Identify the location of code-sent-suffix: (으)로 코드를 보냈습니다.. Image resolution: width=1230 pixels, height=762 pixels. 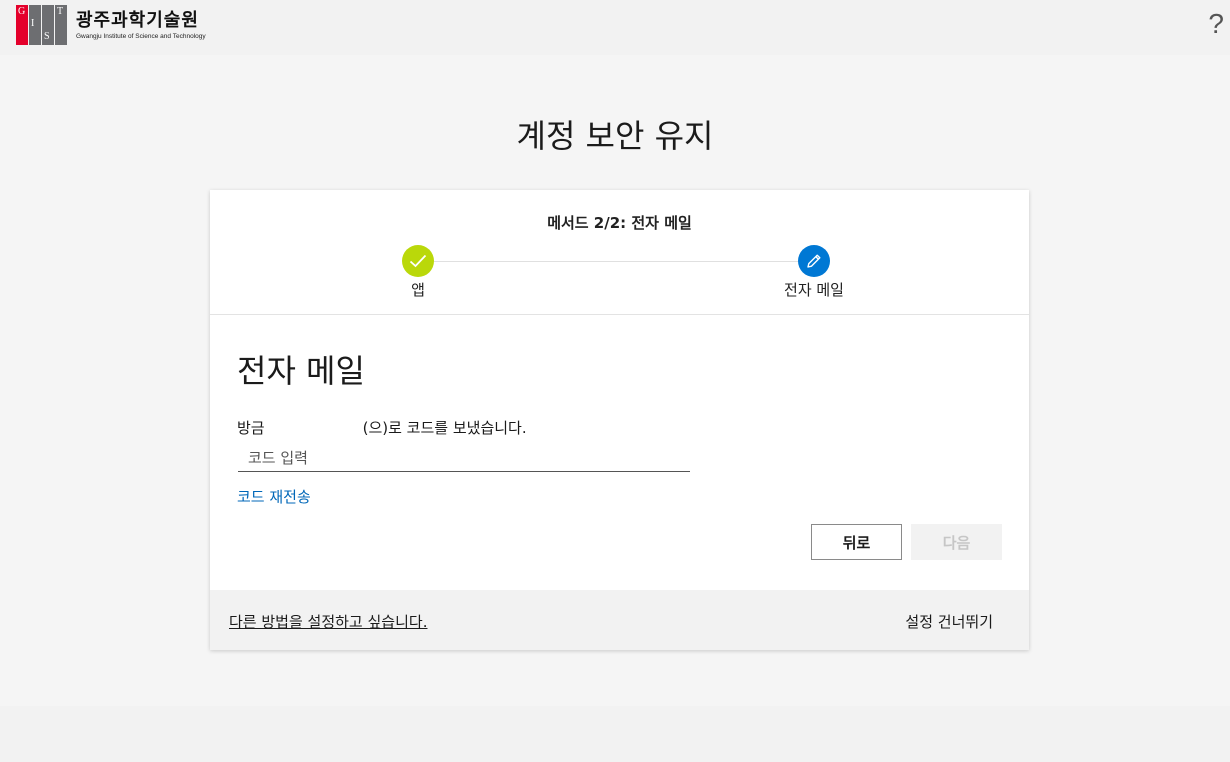
(444, 428).